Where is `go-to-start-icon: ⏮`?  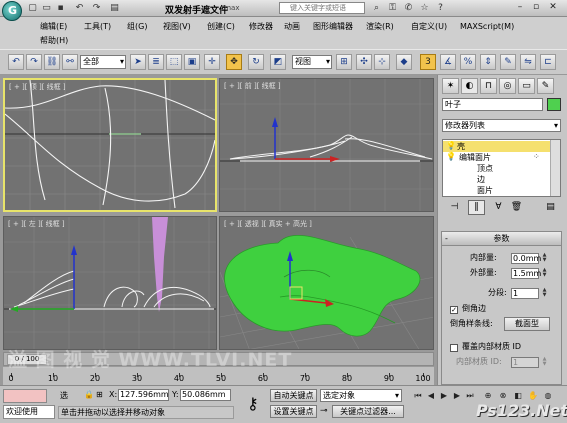 go-to-start-icon: ⏮ is located at coordinates (418, 395).